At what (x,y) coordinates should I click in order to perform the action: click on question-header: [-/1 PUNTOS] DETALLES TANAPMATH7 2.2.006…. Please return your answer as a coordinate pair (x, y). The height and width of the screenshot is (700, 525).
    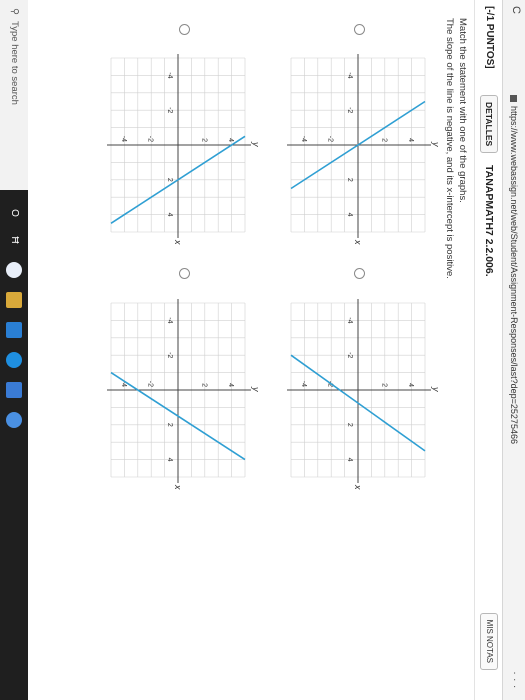
    Looking at the image, I should click on (488, 350).